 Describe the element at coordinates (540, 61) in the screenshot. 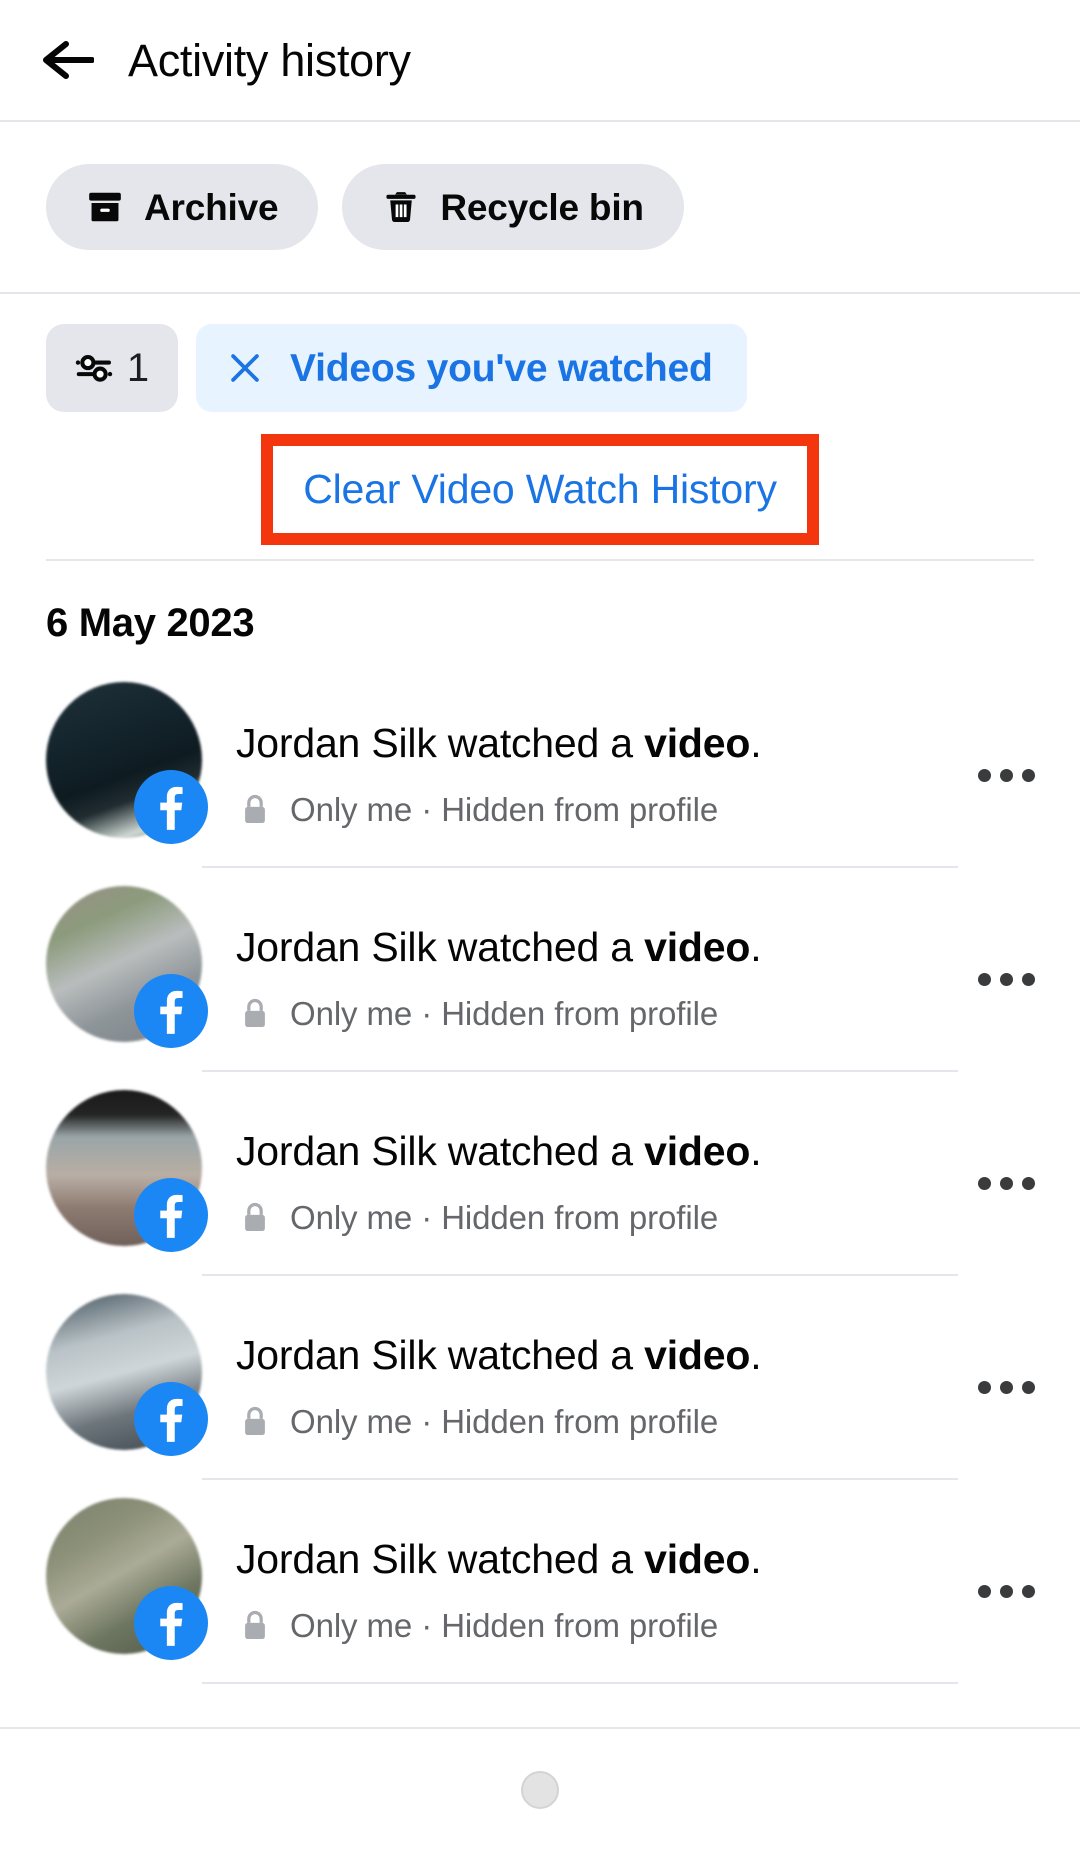

I see `app-header: Activity history` at that location.